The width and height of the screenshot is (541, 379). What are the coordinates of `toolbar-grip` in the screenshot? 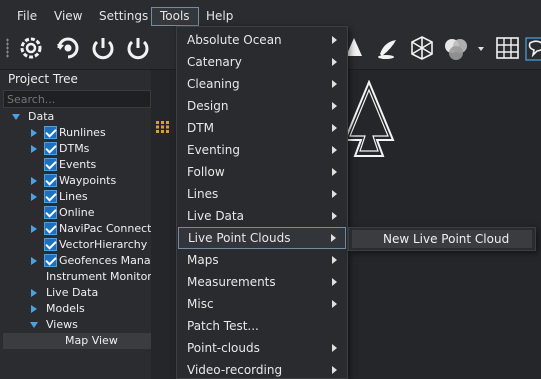 It's located at (7, 48).